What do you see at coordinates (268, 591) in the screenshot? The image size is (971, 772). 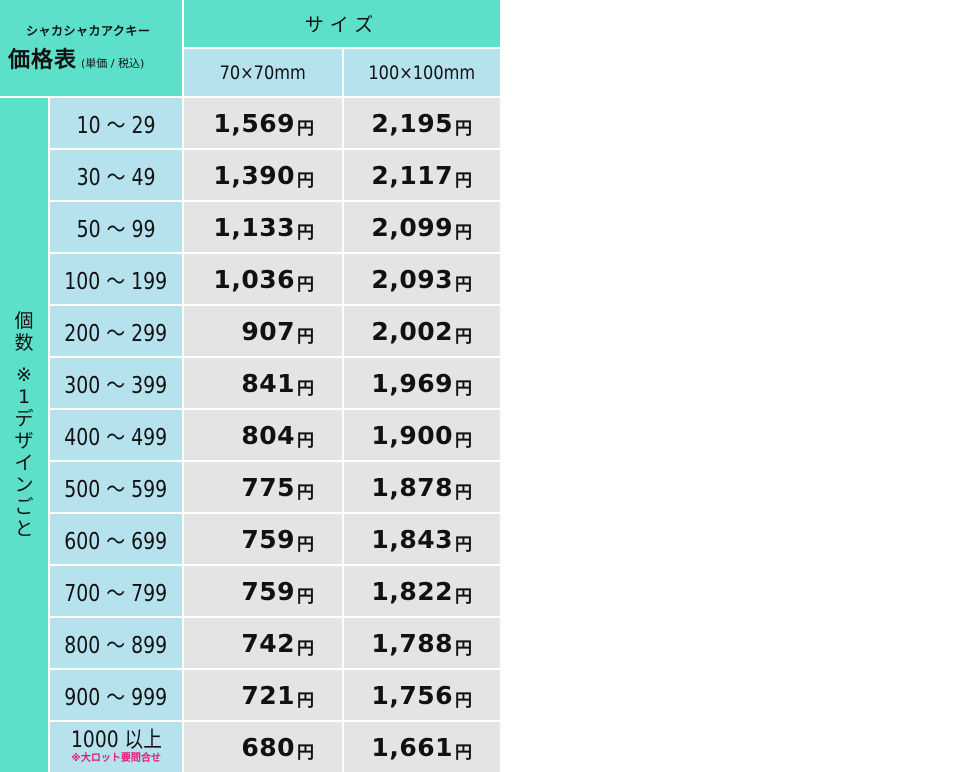 I see `price-value: 759` at bounding box center [268, 591].